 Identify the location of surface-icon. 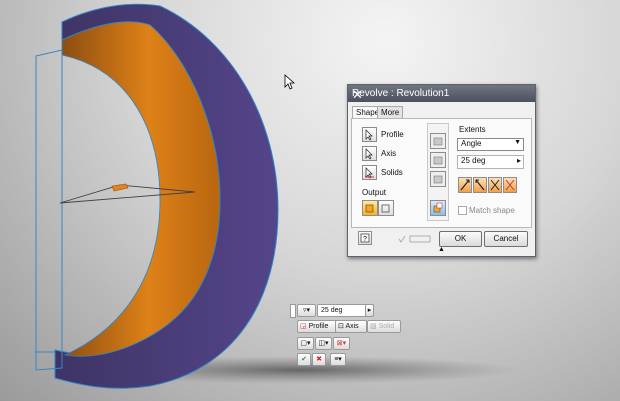
(385, 208).